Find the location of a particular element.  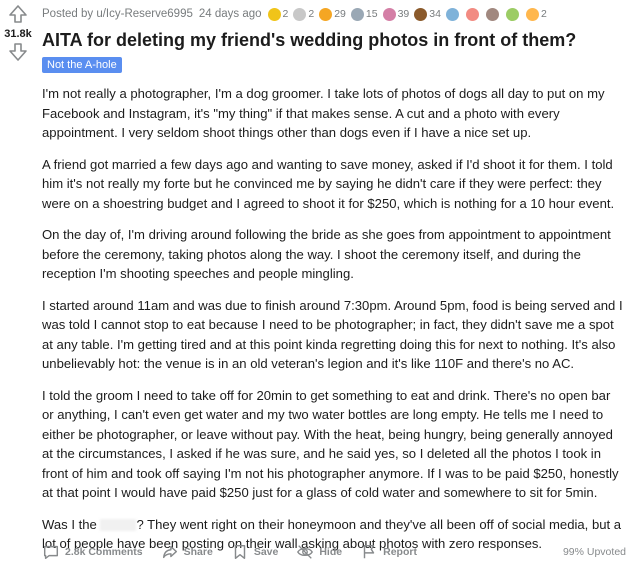

save-label: Save is located at coordinates (266, 552).